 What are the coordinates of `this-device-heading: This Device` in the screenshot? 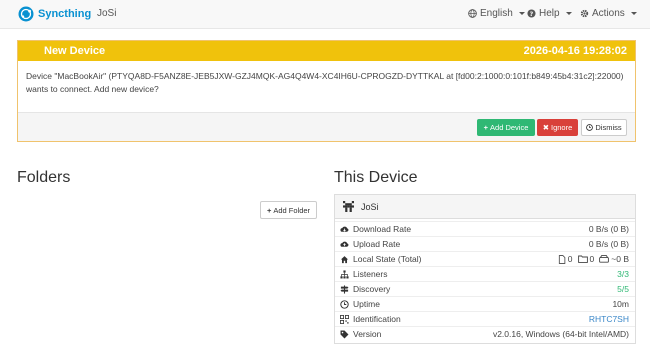 It's located at (376, 177).